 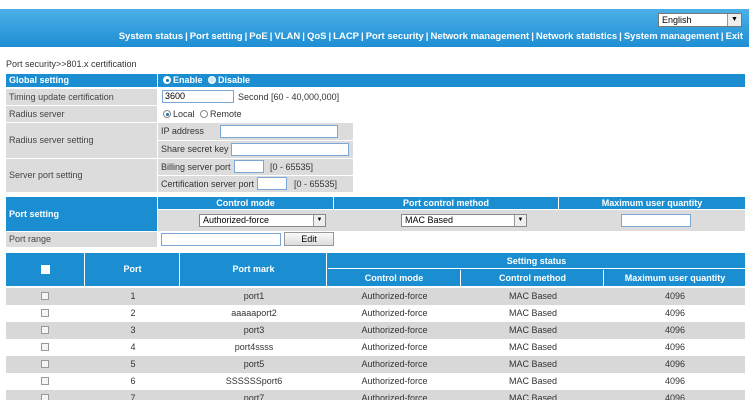 I want to click on timing-hint: Second [60 - 40,000,000], so click(x=289, y=97).